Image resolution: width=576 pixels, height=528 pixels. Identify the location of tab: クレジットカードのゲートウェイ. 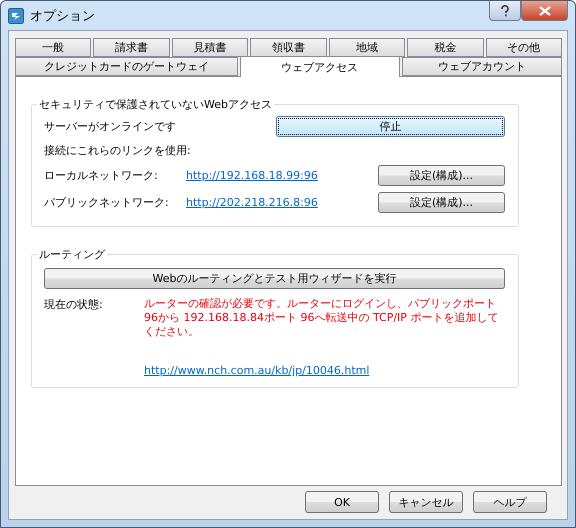
(126, 66).